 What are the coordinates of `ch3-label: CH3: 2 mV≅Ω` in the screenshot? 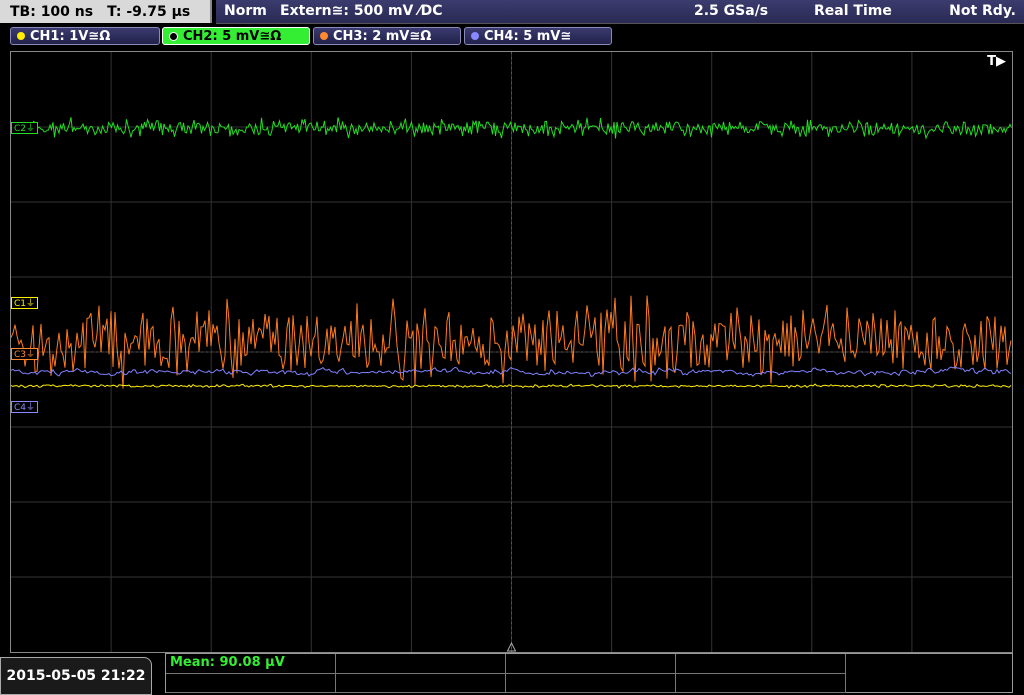 It's located at (382, 36).